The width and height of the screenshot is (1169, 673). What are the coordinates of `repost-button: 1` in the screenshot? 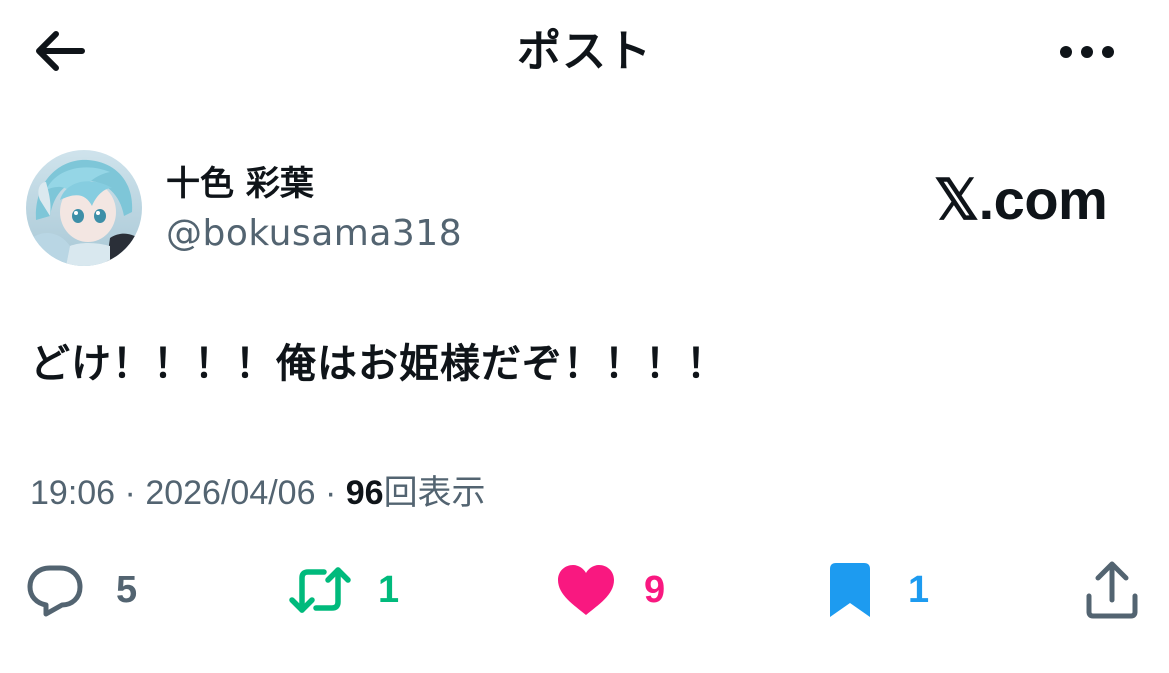 It's located at (343, 590).